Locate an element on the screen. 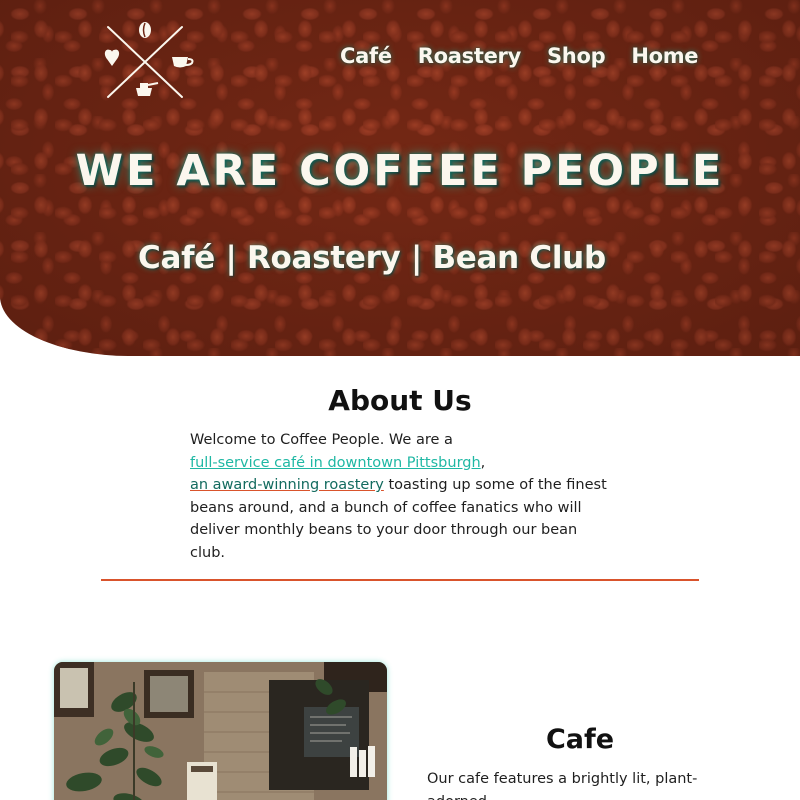 This screenshot has height=800, width=800. main-nav: Café Roastery Shop Home is located at coordinates (532, 56).